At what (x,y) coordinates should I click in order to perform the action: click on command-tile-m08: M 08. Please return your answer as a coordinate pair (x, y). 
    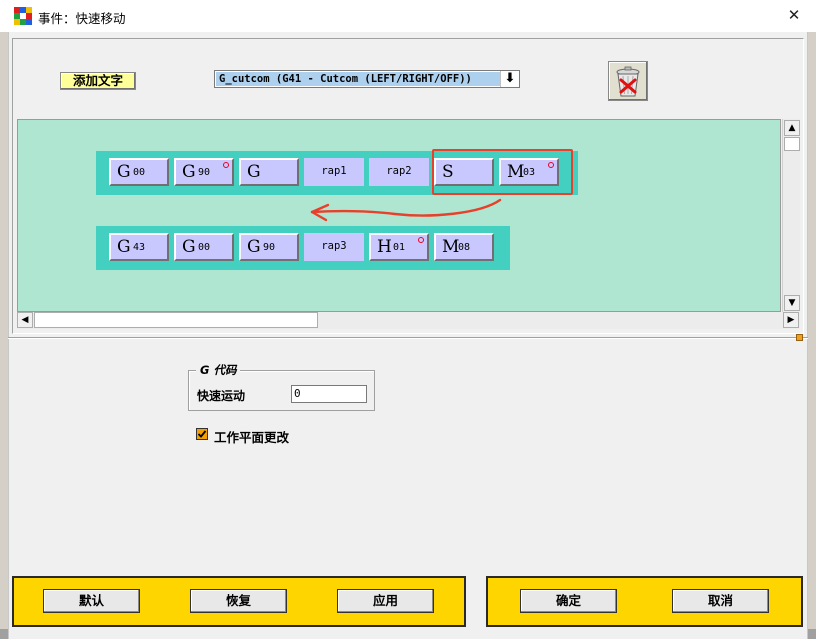
    Looking at the image, I should click on (464, 247).